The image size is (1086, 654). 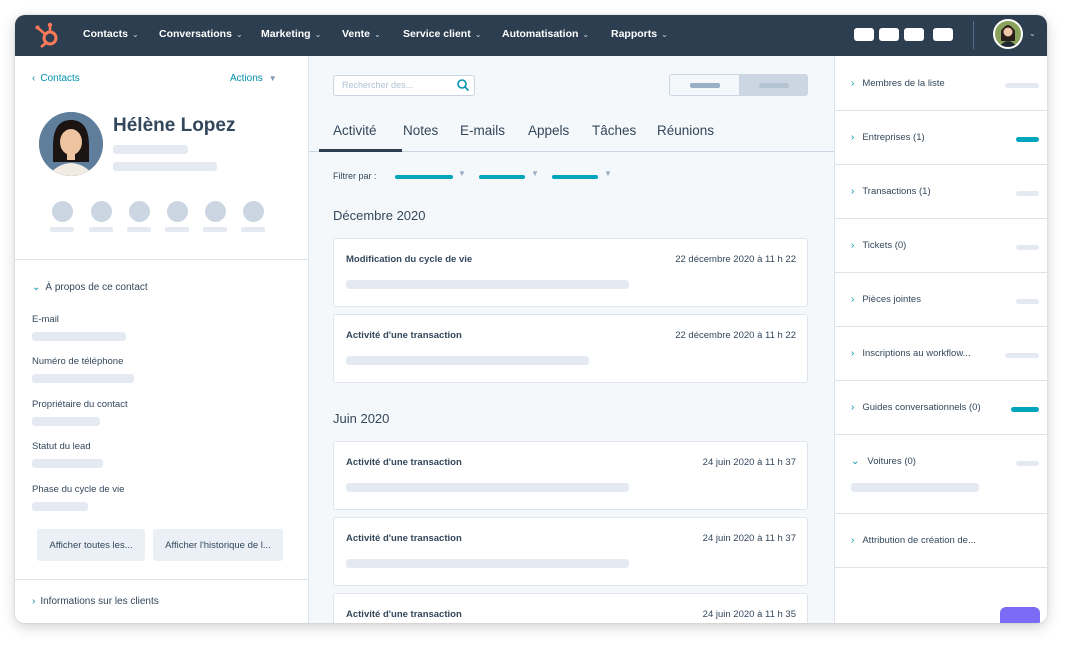 I want to click on sidebar-item-chat-guides: › Guides conversationnels (0), so click(x=941, y=408).